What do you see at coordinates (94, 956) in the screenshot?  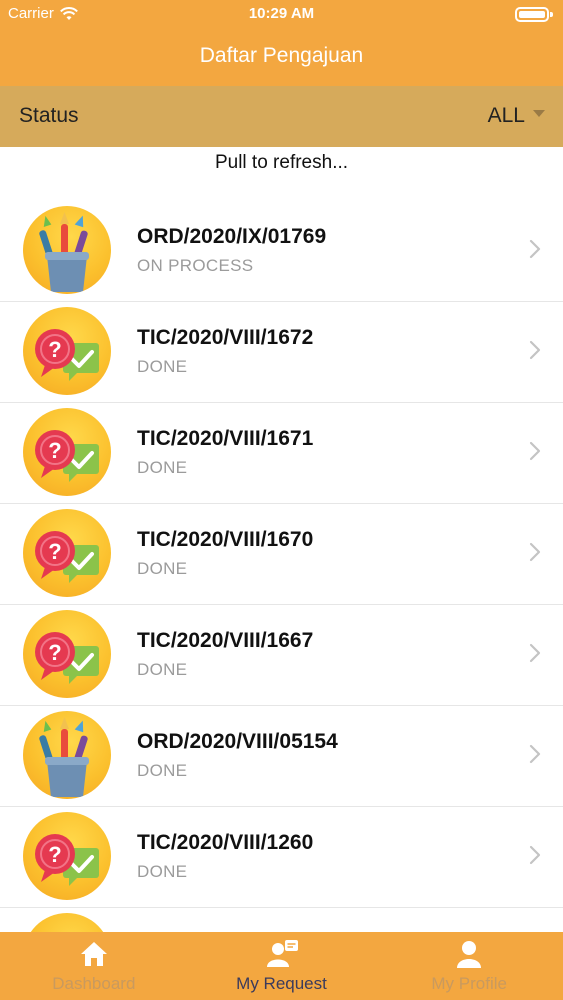 I see `home-icon` at bounding box center [94, 956].